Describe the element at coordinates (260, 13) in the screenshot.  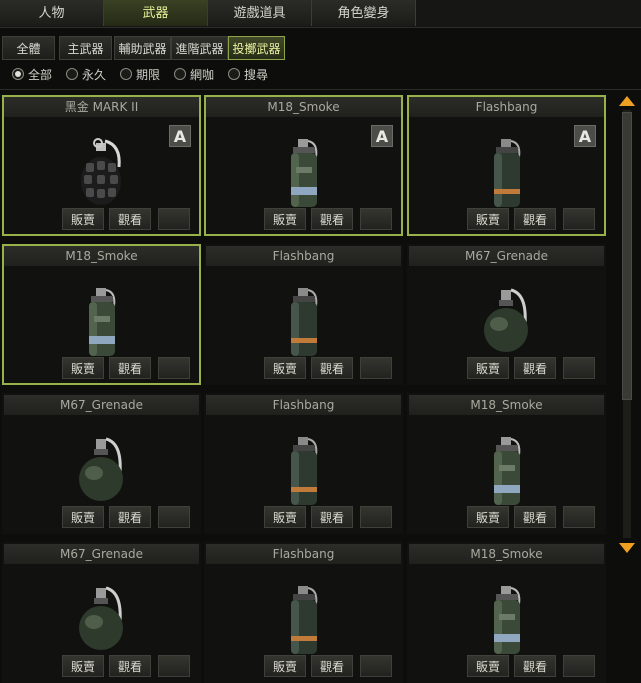
I see `tab-game-items: 遊戲道具` at that location.